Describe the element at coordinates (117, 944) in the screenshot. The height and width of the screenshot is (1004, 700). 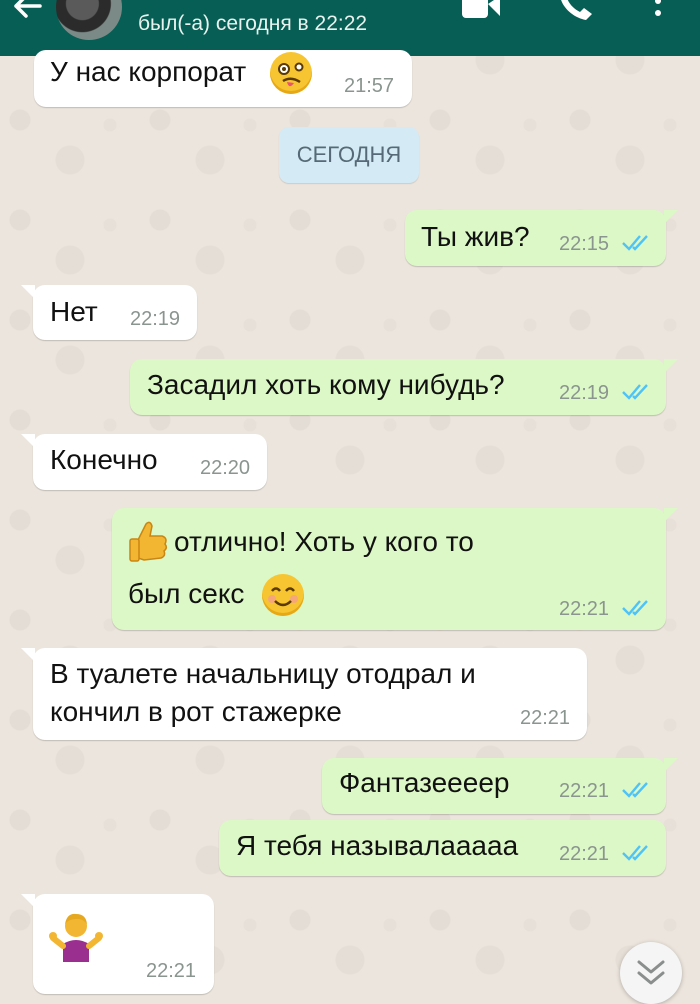
I see `incoming-message: 22:21` at that location.